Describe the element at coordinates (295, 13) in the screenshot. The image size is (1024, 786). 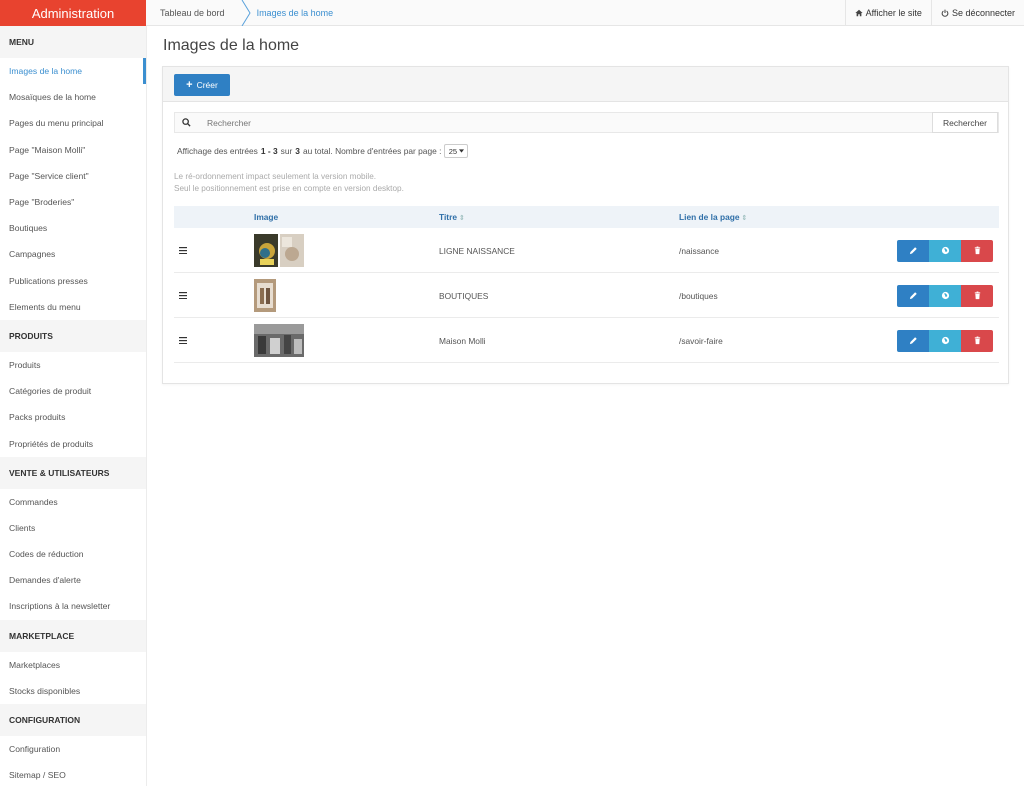
I see `breadcrumb-current: Images de la home` at that location.